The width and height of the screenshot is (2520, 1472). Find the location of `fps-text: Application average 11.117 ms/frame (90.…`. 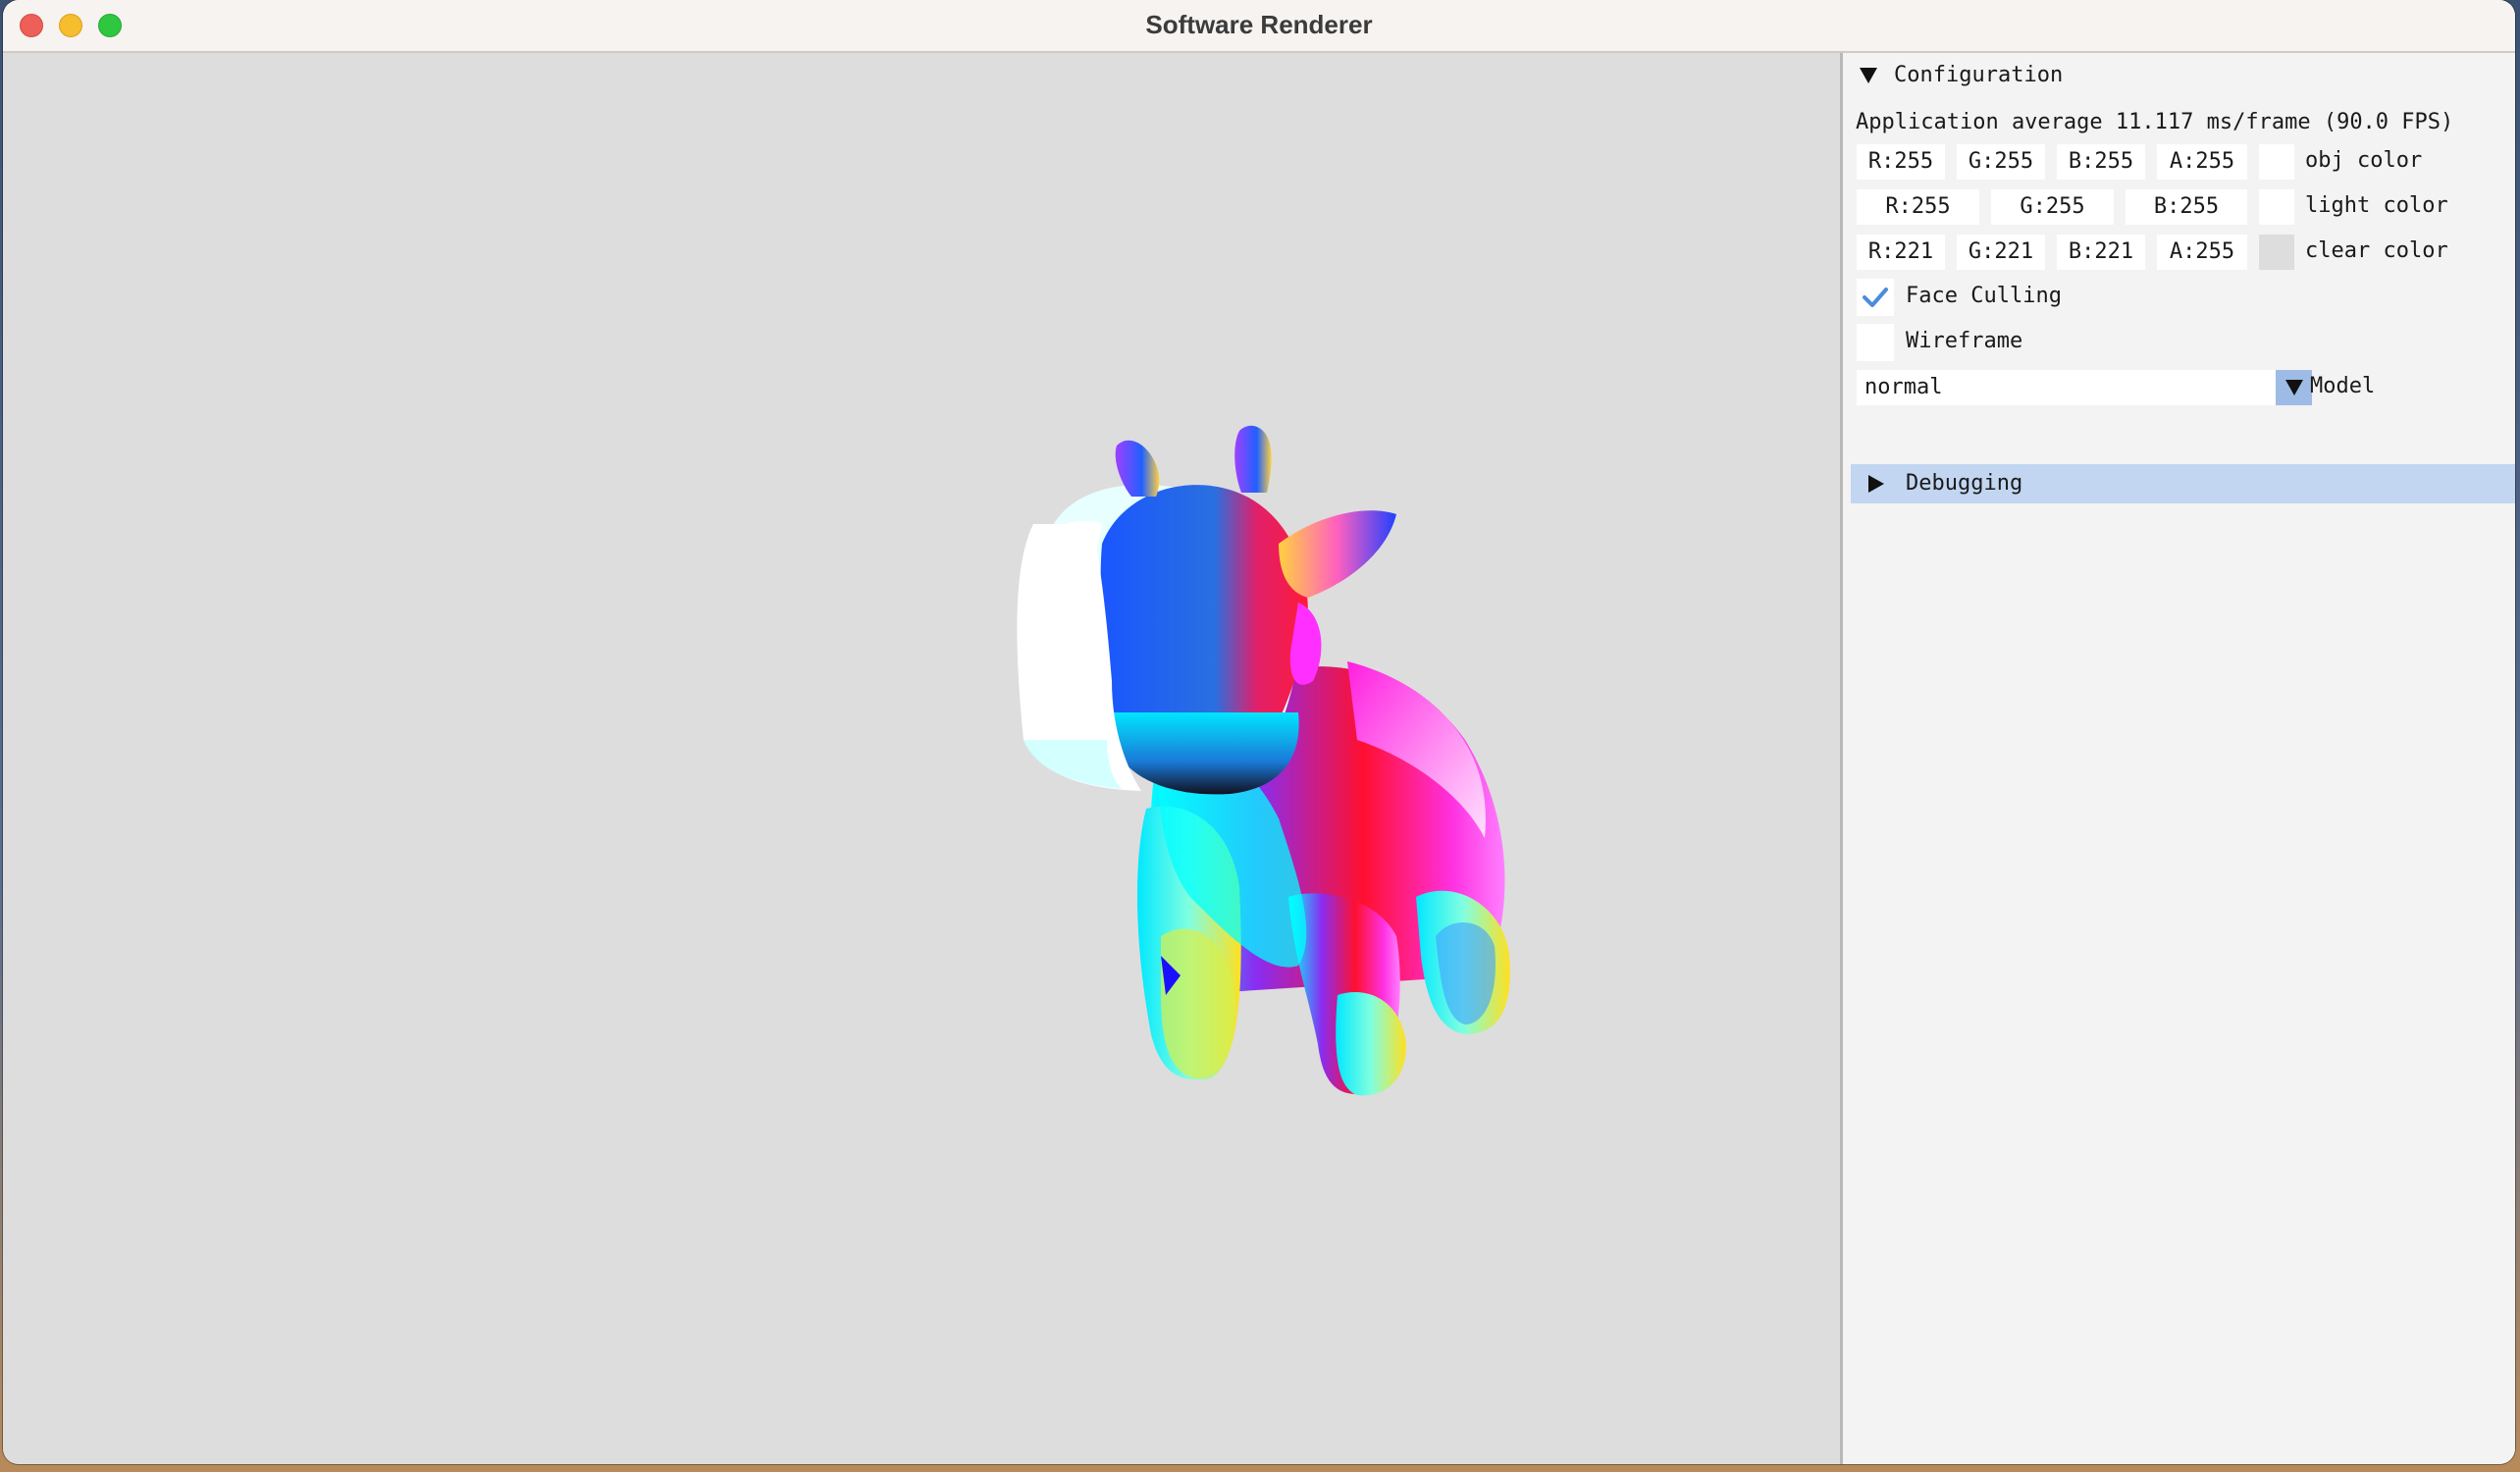

fps-text: Application average 11.117 ms/frame (90.… is located at coordinates (2155, 122).